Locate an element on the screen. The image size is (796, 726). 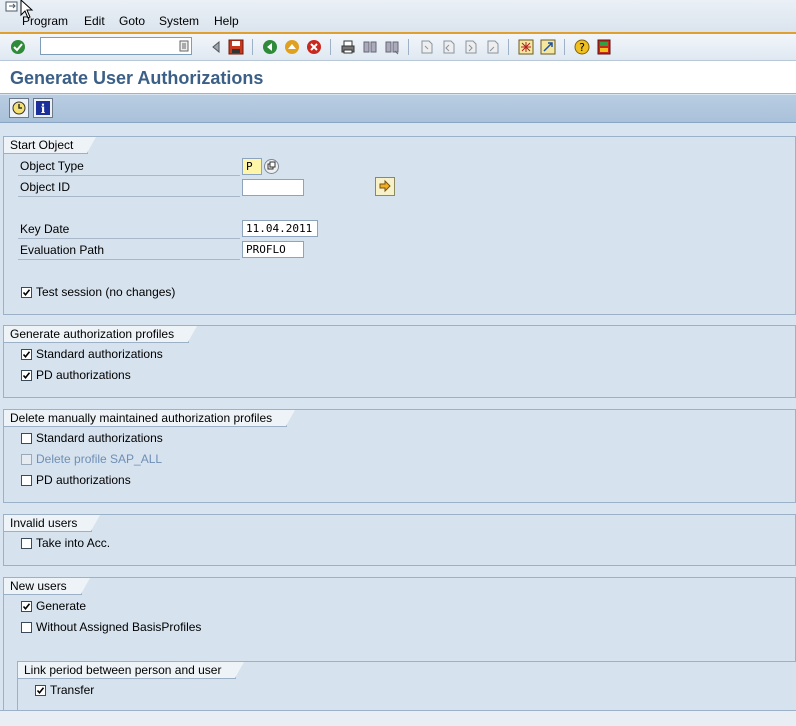
test-session-label: Test session (no changes) is located at coordinates (106, 292).